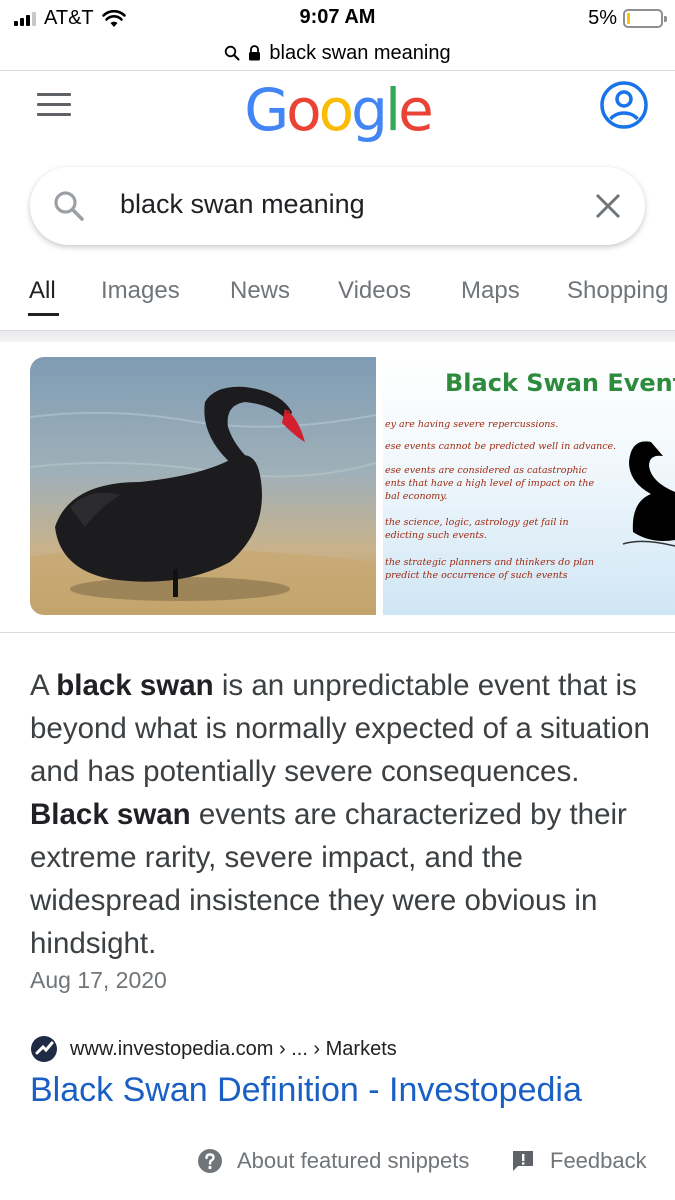  Describe the element at coordinates (337, 632) in the screenshot. I see `images-divider` at that location.